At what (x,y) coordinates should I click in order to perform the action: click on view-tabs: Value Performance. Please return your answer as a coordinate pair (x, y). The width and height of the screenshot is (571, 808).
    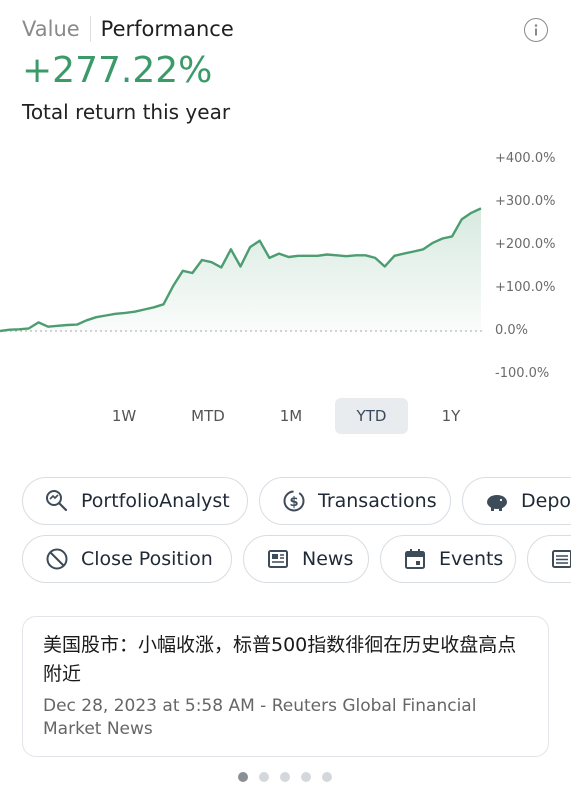
    Looking at the image, I should click on (128, 29).